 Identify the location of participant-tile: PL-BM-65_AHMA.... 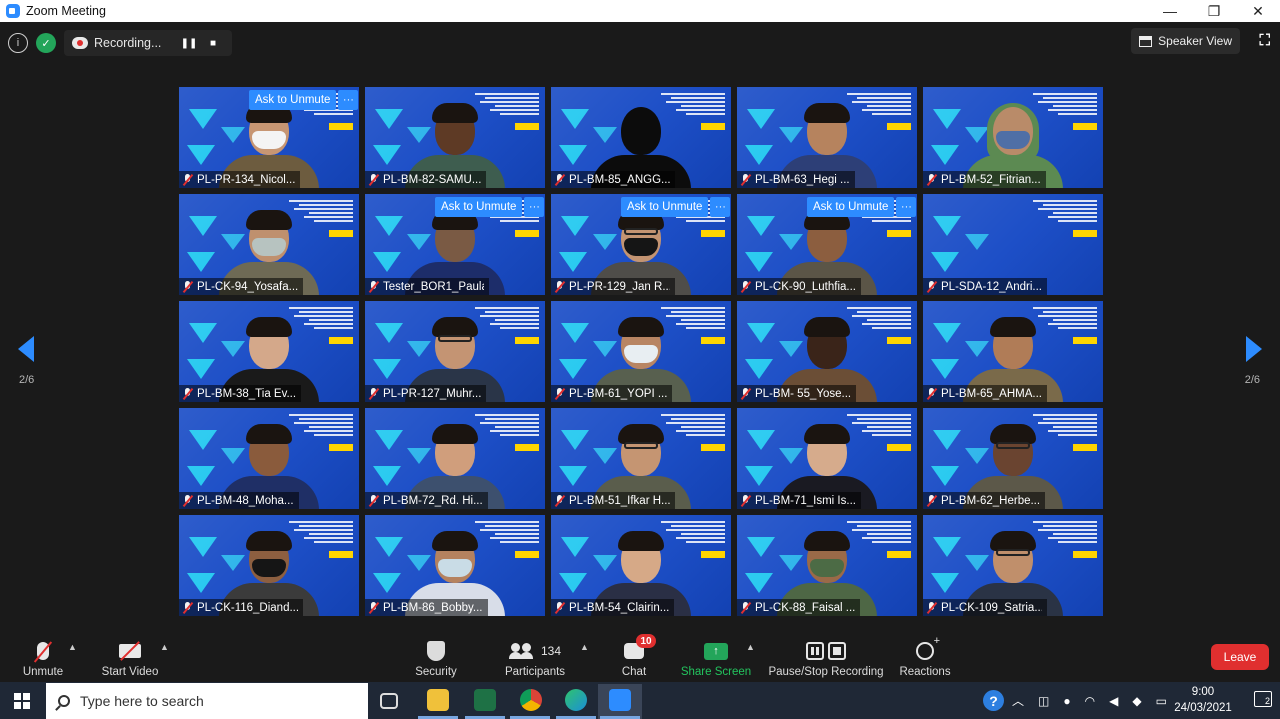
(1013, 351).